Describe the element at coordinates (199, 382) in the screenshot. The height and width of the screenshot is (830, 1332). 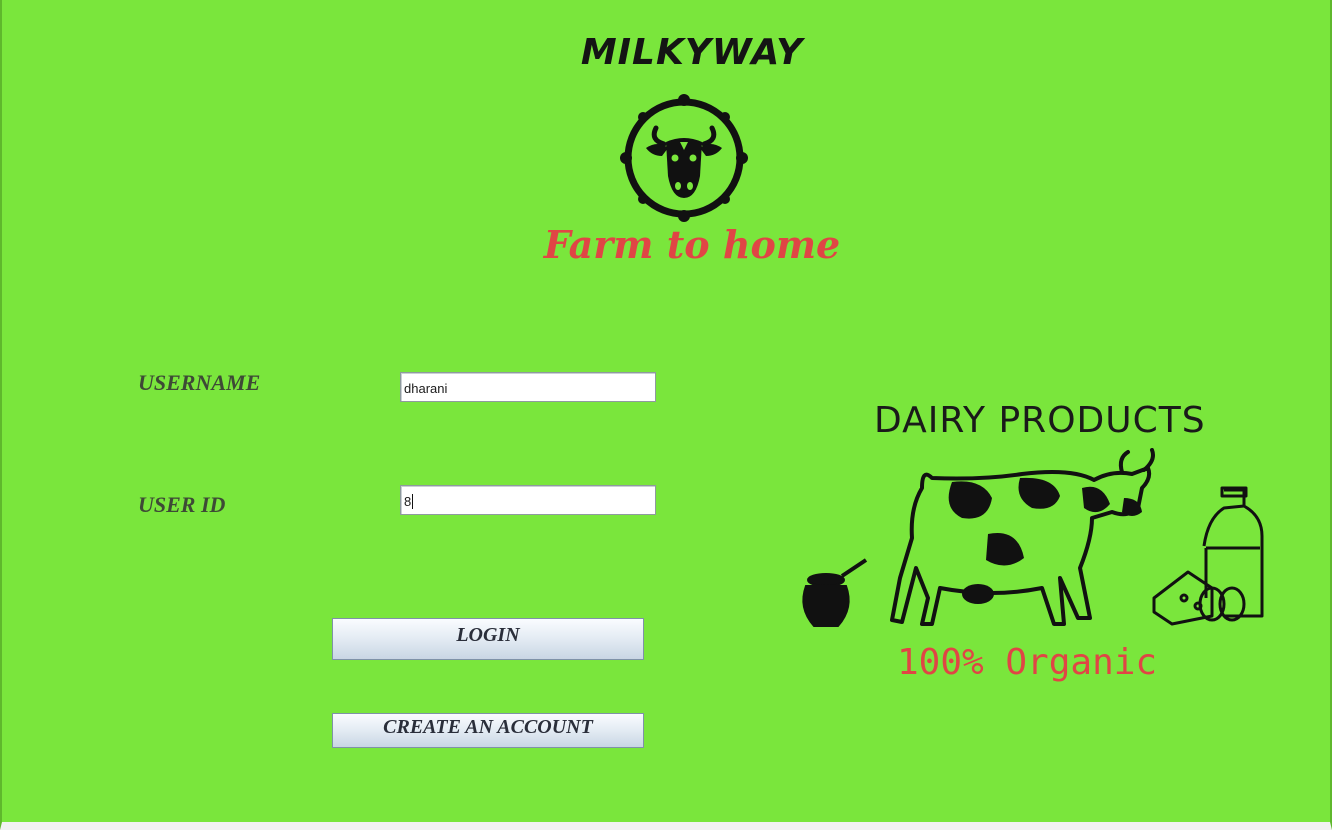
I see `username-label: USERNAME` at that location.